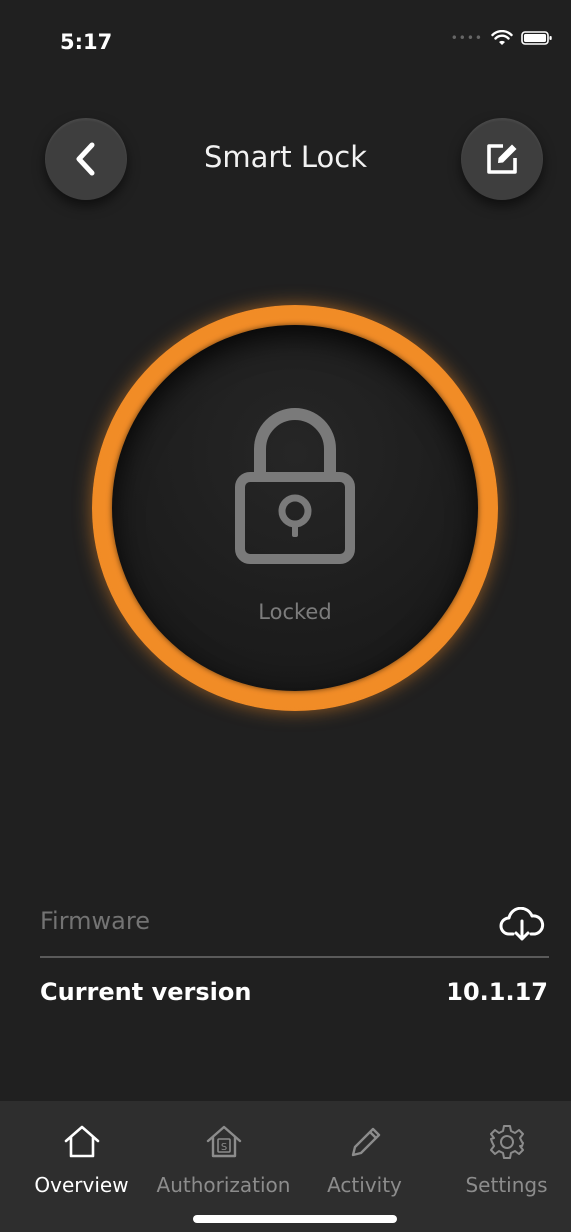 Image resolution: width=571 pixels, height=1232 pixels. What do you see at coordinates (223, 1147) in the screenshot?
I see `svg-text: S` at bounding box center [223, 1147].